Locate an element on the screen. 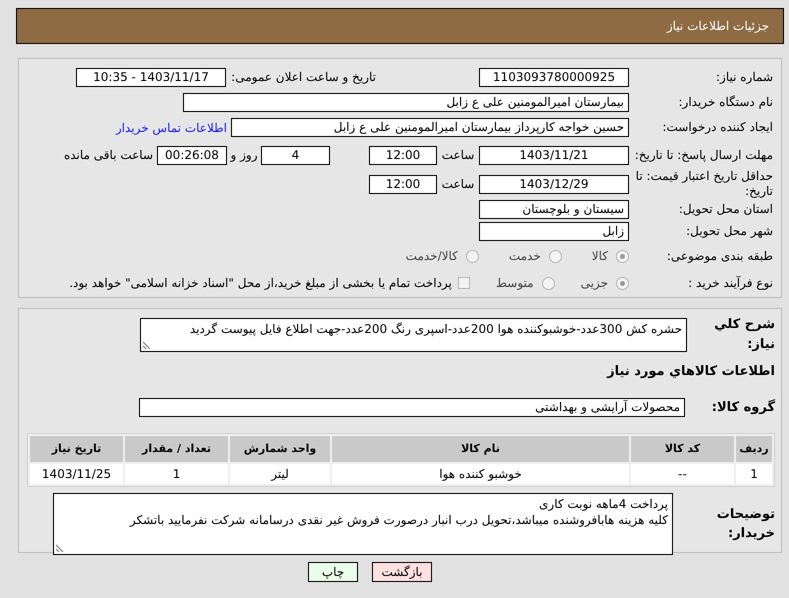 The image size is (789, 598). option-label: جزیی is located at coordinates (594, 283).